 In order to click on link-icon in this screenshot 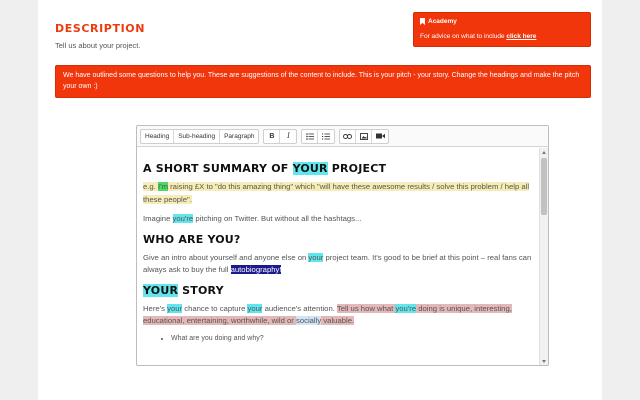, I will do `click(348, 136)`.